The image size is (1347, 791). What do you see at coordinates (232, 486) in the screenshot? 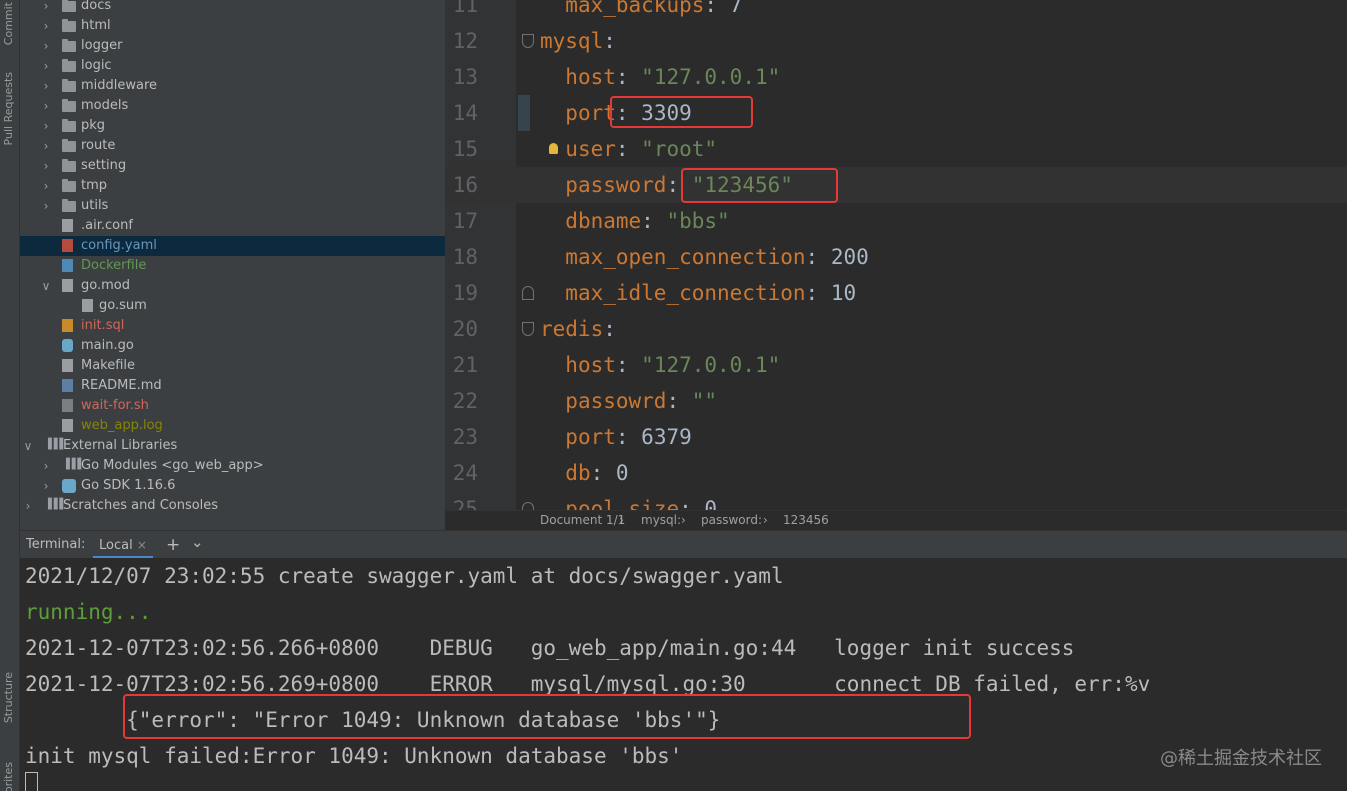
I see `tree-item: › Go SDK 1.16.6` at bounding box center [232, 486].